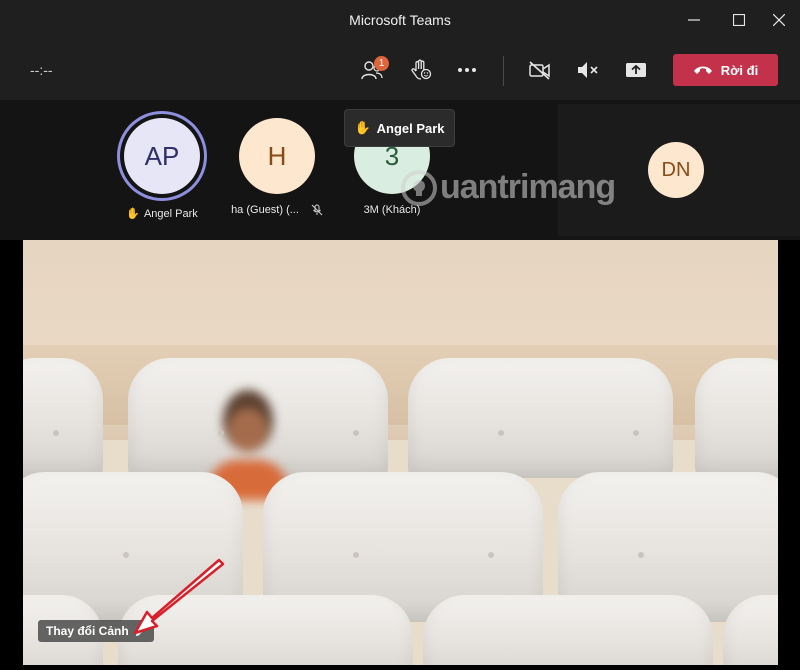  I want to click on camera-toggle-button, so click(540, 70).